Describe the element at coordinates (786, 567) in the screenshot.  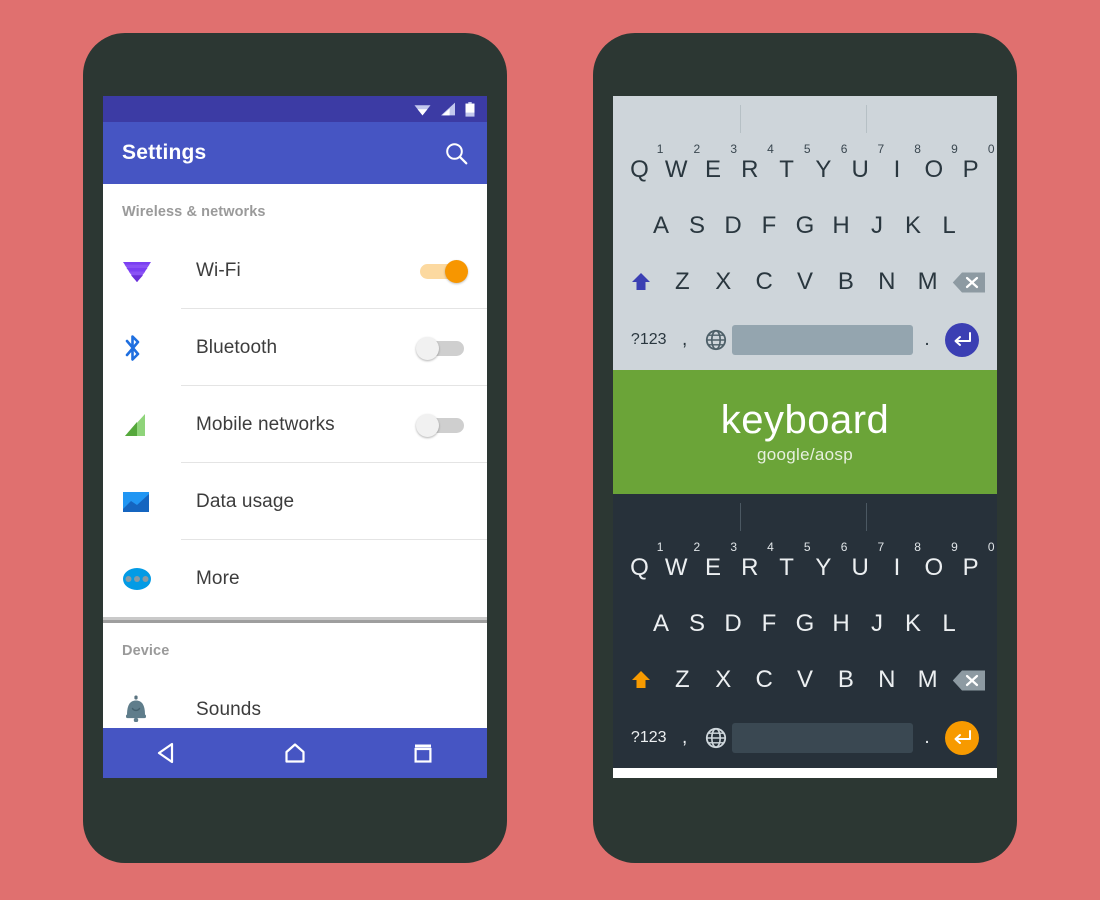
I see `key-label: T` at that location.